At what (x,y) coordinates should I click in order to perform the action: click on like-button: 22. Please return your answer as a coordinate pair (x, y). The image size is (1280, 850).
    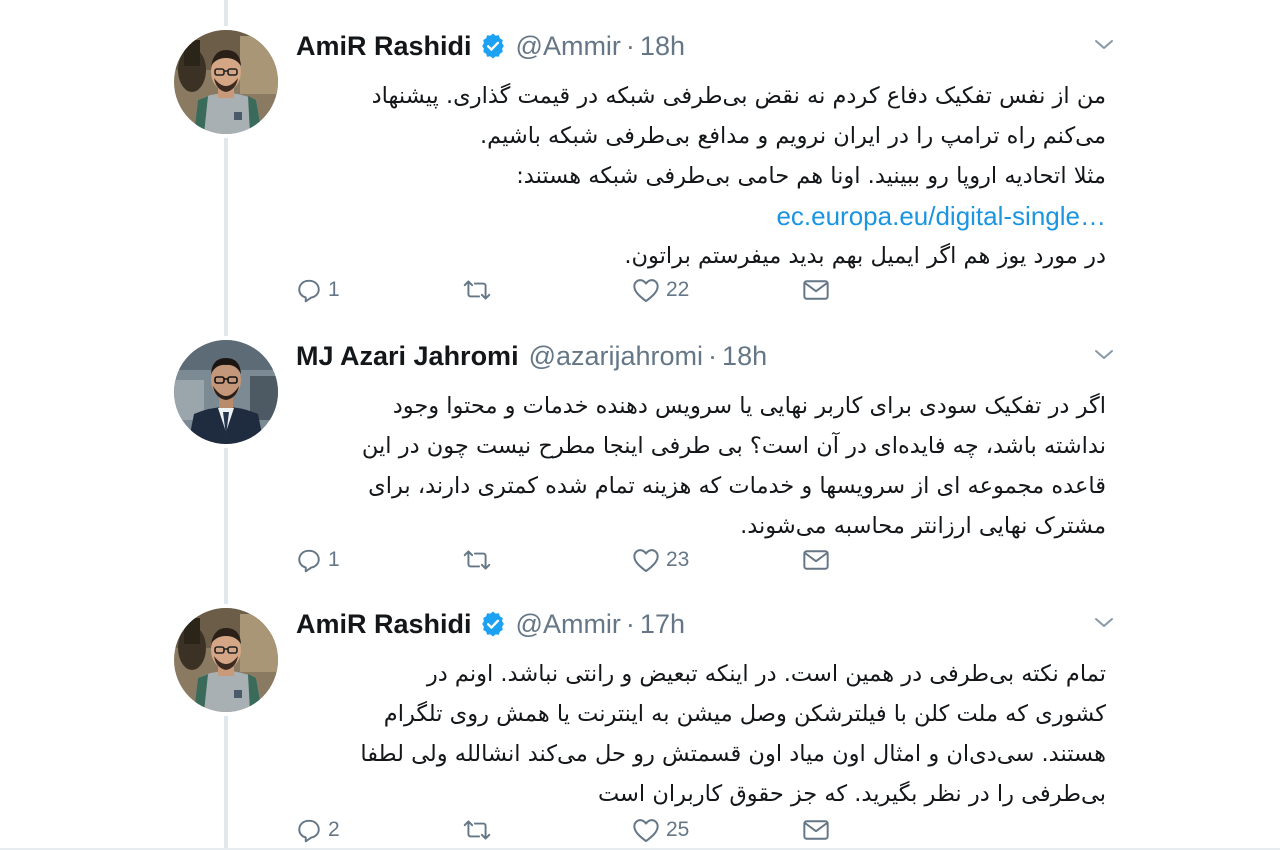
    Looking at the image, I should click on (660, 290).